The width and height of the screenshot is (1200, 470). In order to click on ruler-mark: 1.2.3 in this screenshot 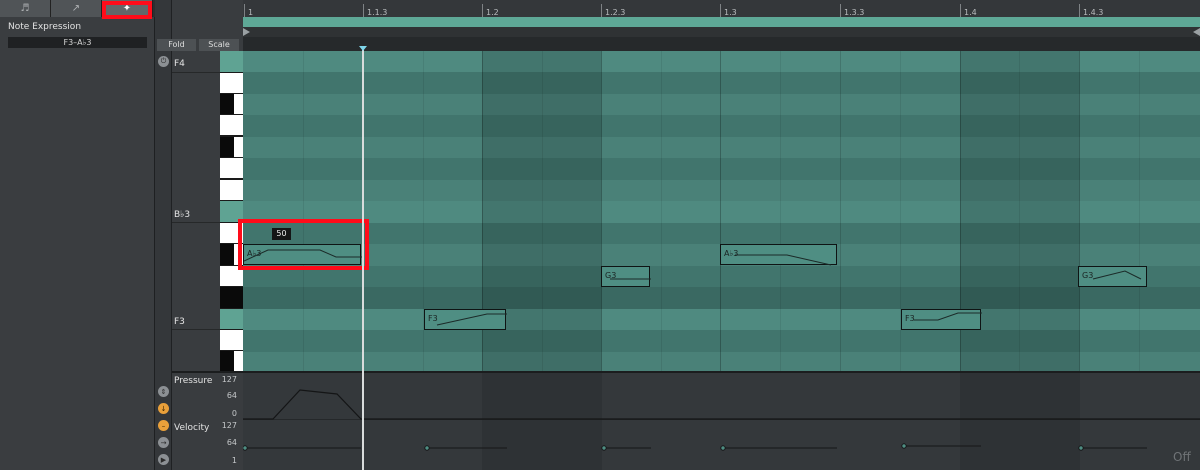, I will do `click(615, 12)`.